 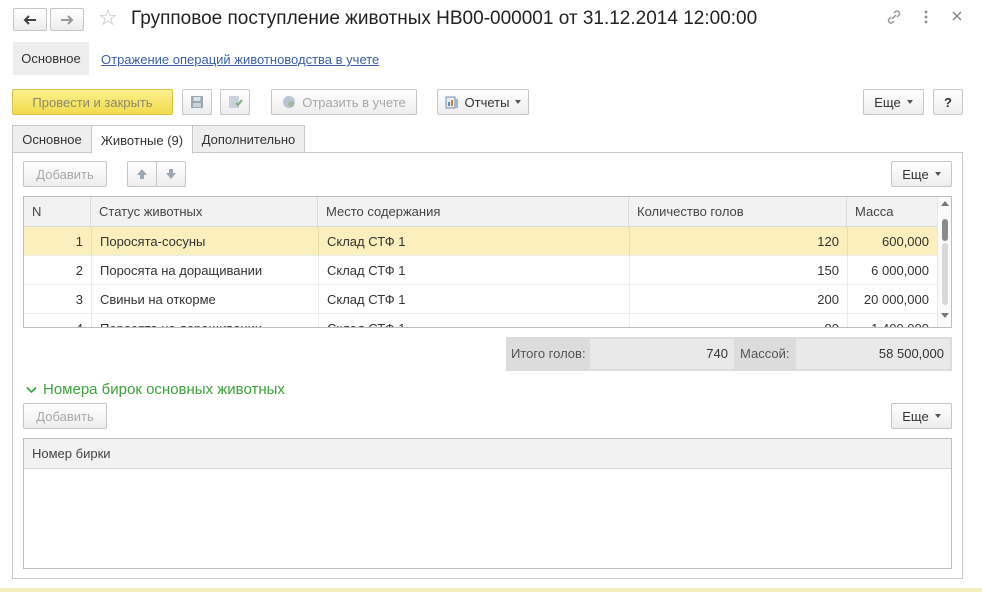 I want to click on animals-more-button: Еще, so click(x=921, y=174).